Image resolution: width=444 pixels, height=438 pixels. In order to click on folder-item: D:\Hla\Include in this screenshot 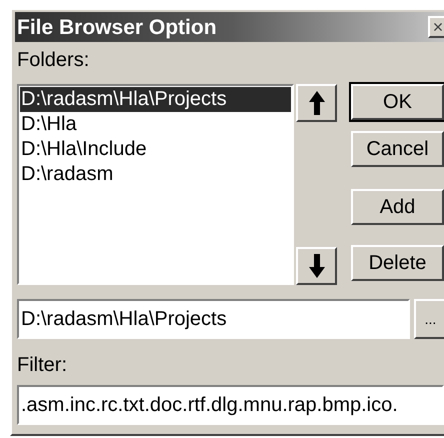, I will do `click(155, 149)`.